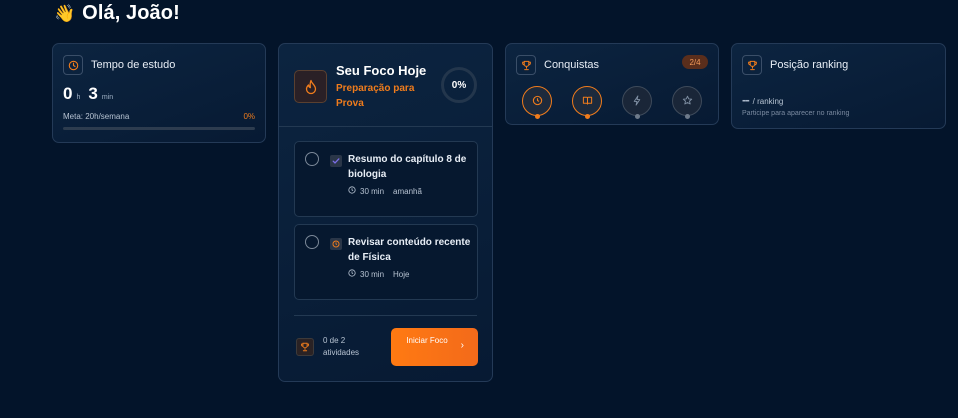  Describe the element at coordinates (131, 12) in the screenshot. I see `page-title: Olá, João!` at that location.